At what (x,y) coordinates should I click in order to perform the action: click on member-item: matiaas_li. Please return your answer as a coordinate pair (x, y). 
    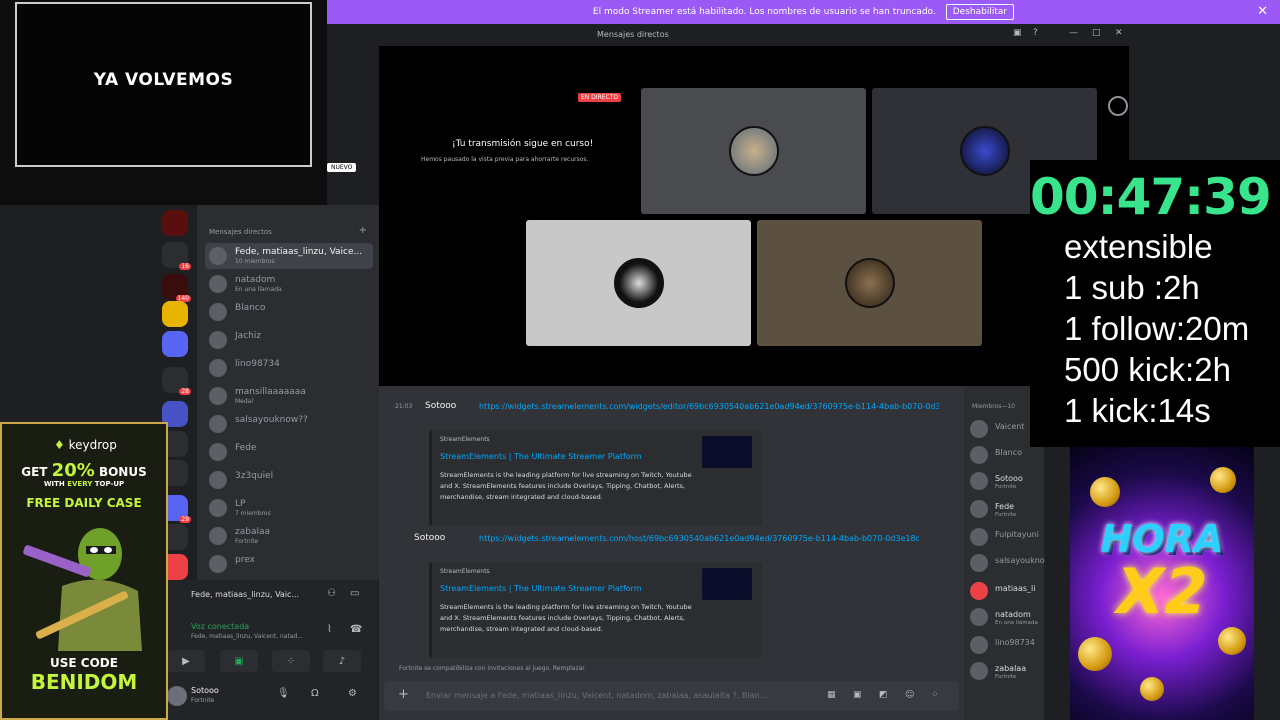
    Looking at the image, I should click on (1007, 592).